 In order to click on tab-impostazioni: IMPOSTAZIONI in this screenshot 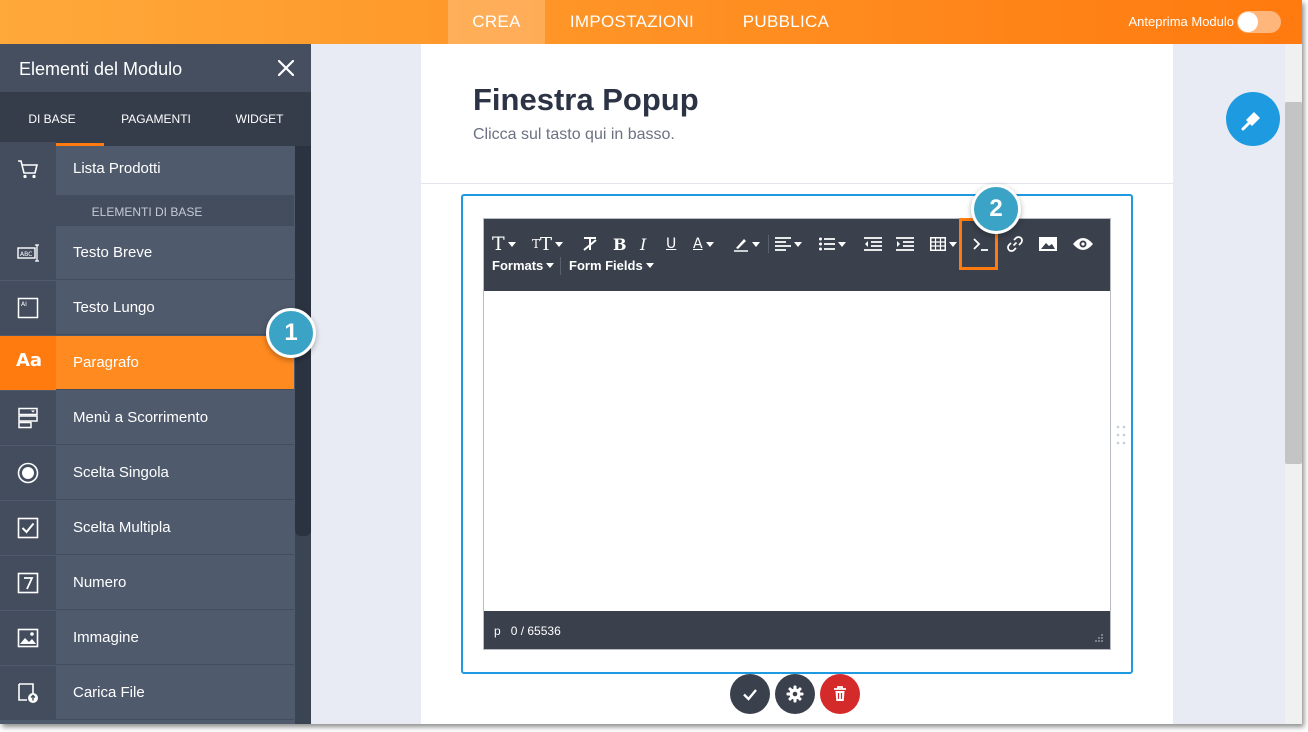, I will do `click(632, 22)`.